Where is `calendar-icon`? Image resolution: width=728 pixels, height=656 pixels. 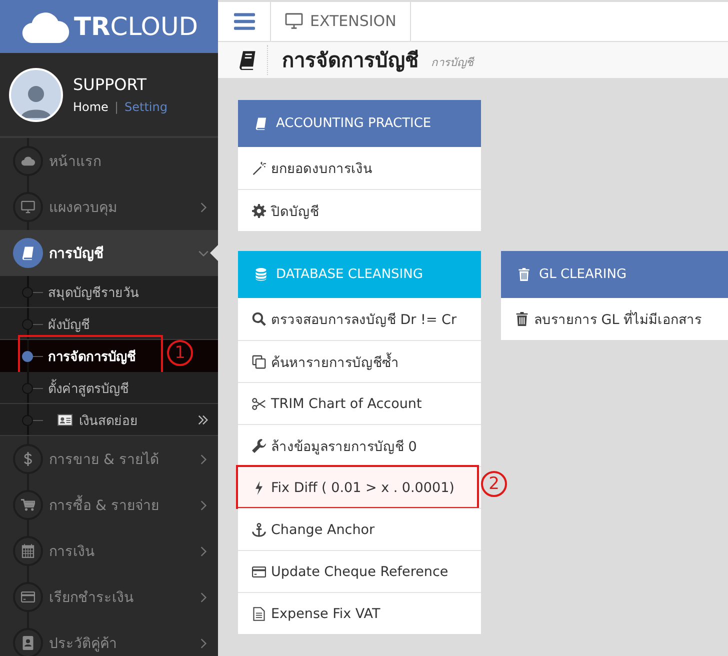 calendar-icon is located at coordinates (28, 551).